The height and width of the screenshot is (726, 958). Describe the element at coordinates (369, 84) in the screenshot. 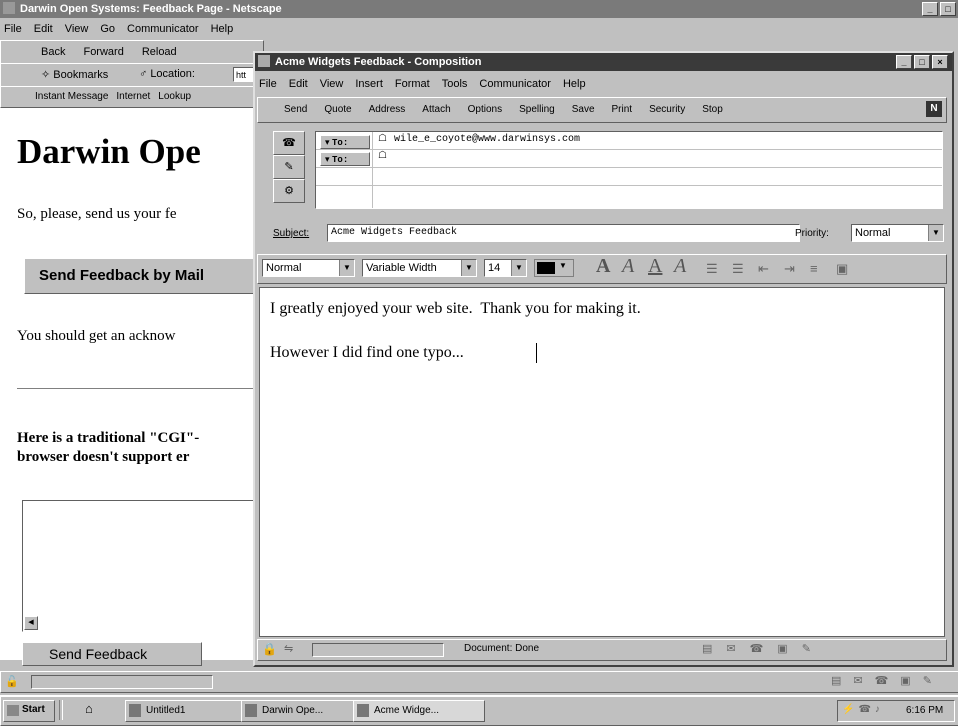

I see `compose-menu-insert: Insert` at that location.